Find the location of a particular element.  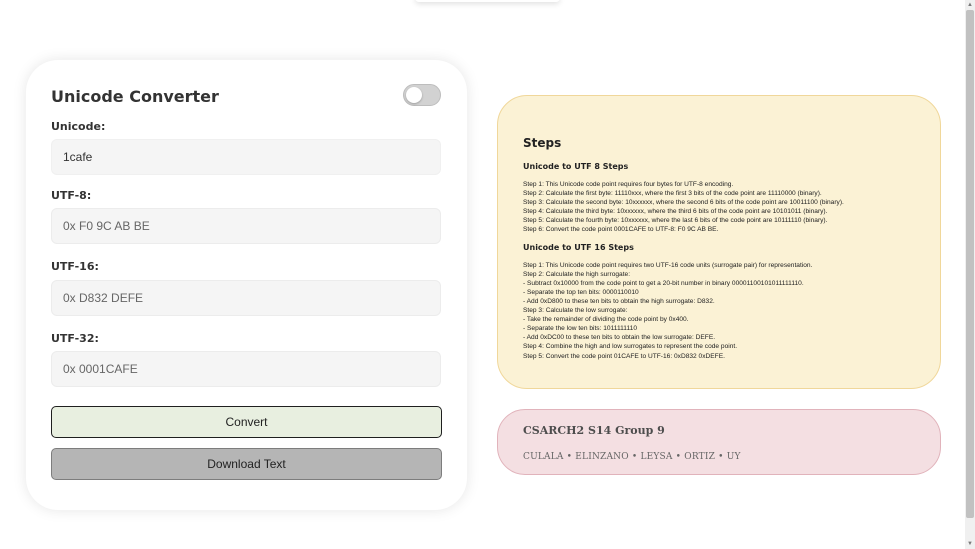

unicode-input: 1cafe is located at coordinates (246, 157).